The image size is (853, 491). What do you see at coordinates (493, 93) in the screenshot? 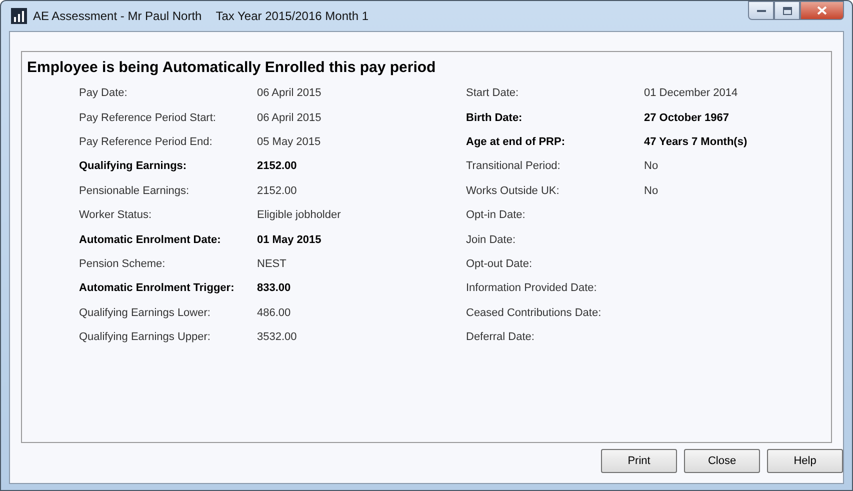
I see `field-label: Start Date:` at bounding box center [493, 93].